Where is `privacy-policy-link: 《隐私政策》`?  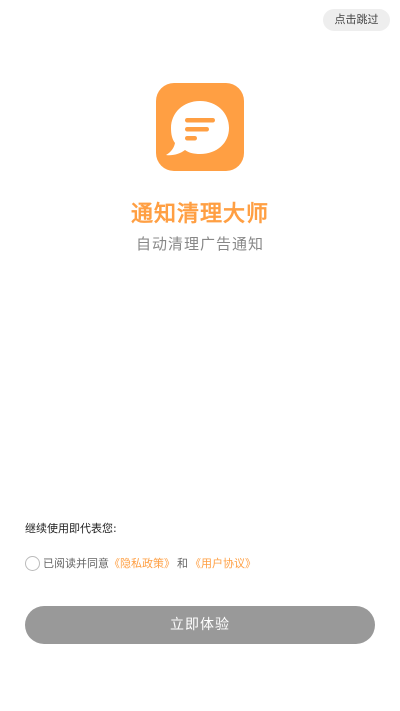
privacy-policy-link: 《隐私政策》 is located at coordinates (142, 563).